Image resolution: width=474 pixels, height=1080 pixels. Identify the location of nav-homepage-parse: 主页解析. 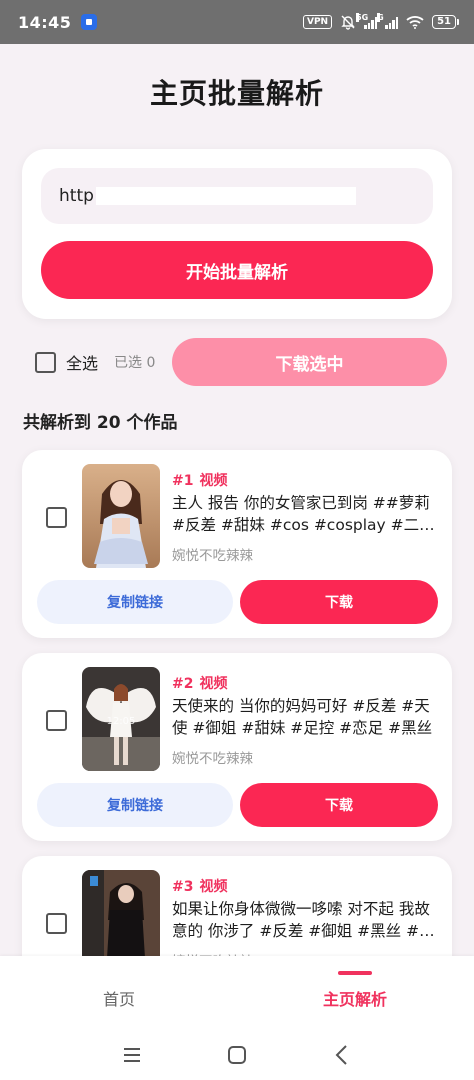
(355, 998).